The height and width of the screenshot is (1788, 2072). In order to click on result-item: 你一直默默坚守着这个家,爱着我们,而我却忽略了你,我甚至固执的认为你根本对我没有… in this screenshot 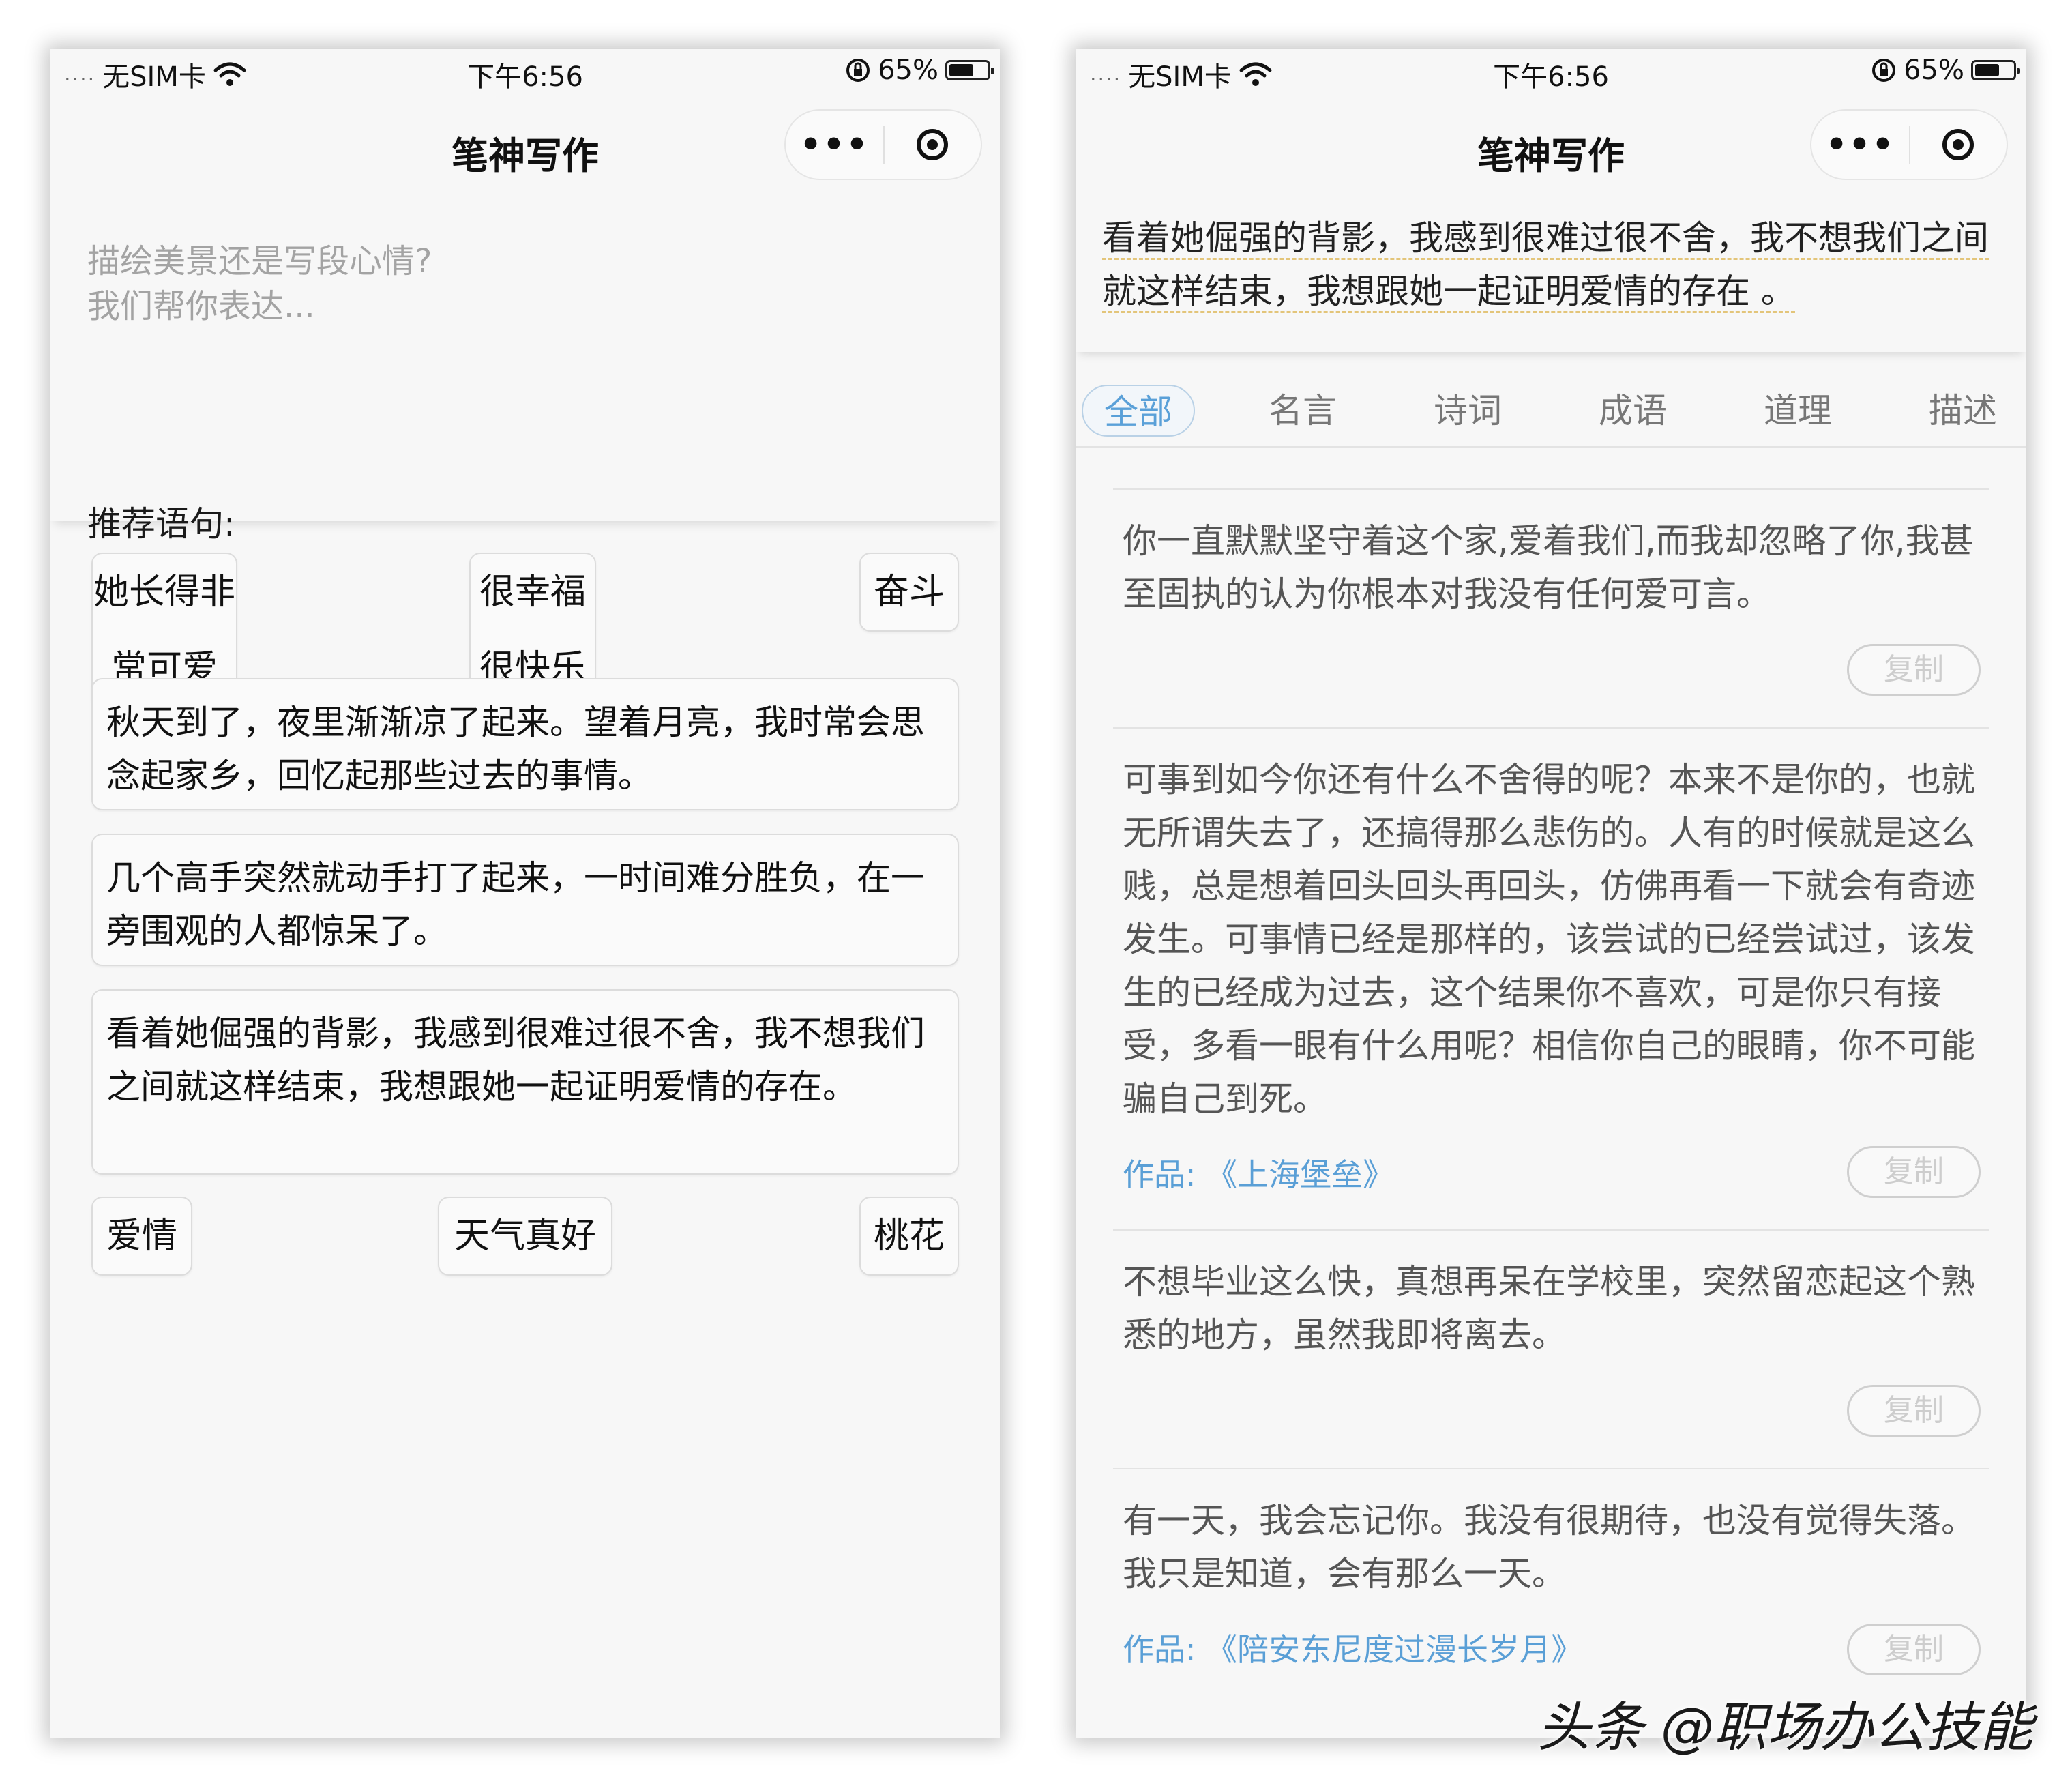, I will do `click(1551, 608)`.